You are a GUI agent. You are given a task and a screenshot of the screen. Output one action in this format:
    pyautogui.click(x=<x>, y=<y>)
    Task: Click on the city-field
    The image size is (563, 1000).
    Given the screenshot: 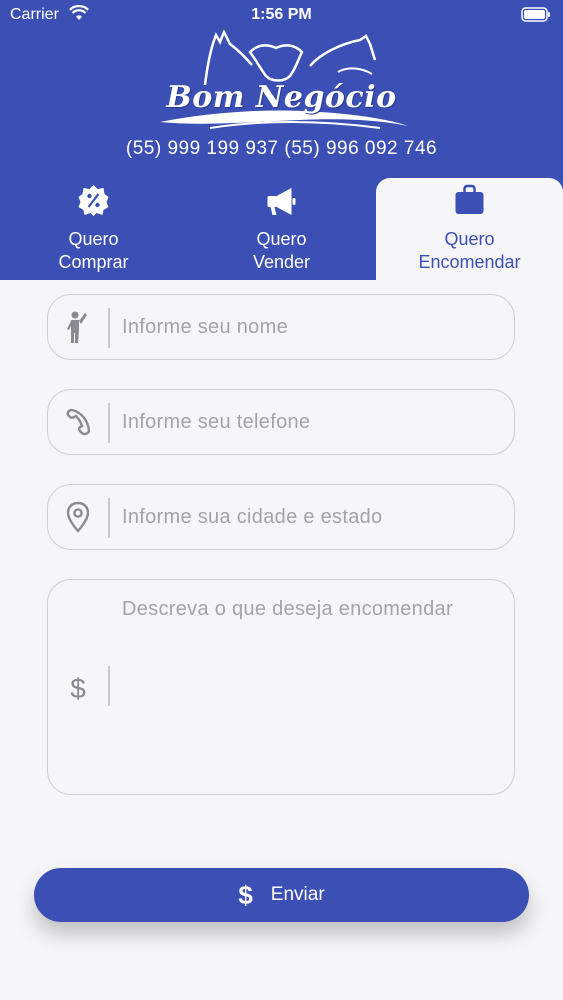 What is the action you would take?
    pyautogui.click(x=281, y=517)
    